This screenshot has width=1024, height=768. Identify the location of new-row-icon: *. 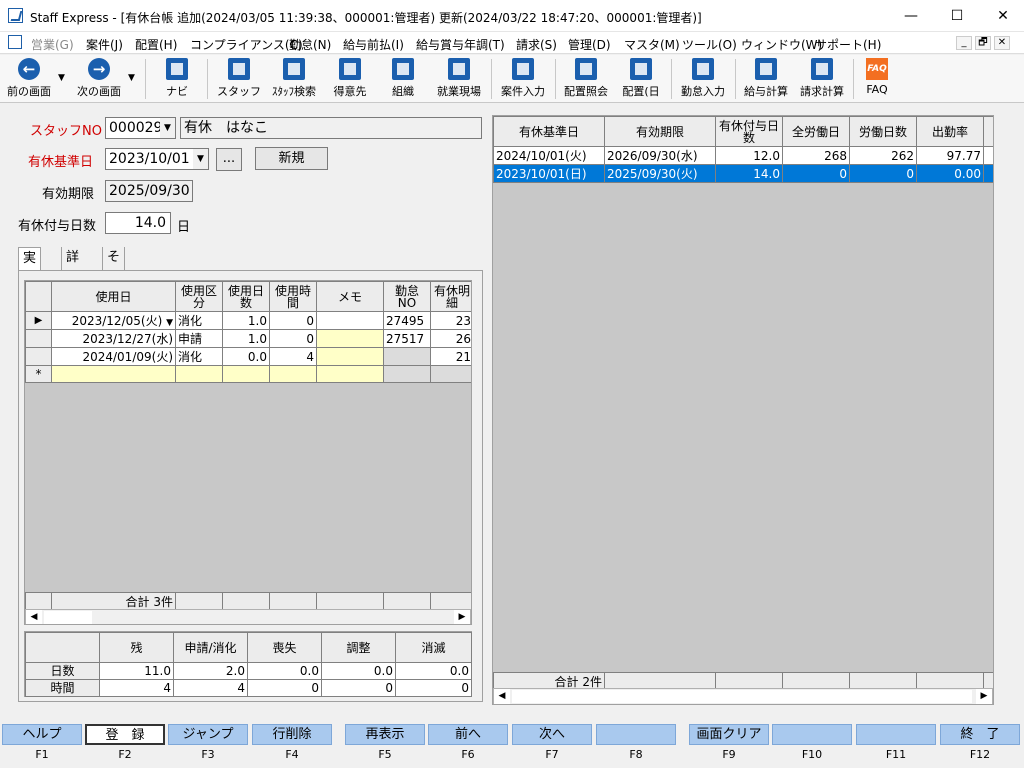
(38, 374).